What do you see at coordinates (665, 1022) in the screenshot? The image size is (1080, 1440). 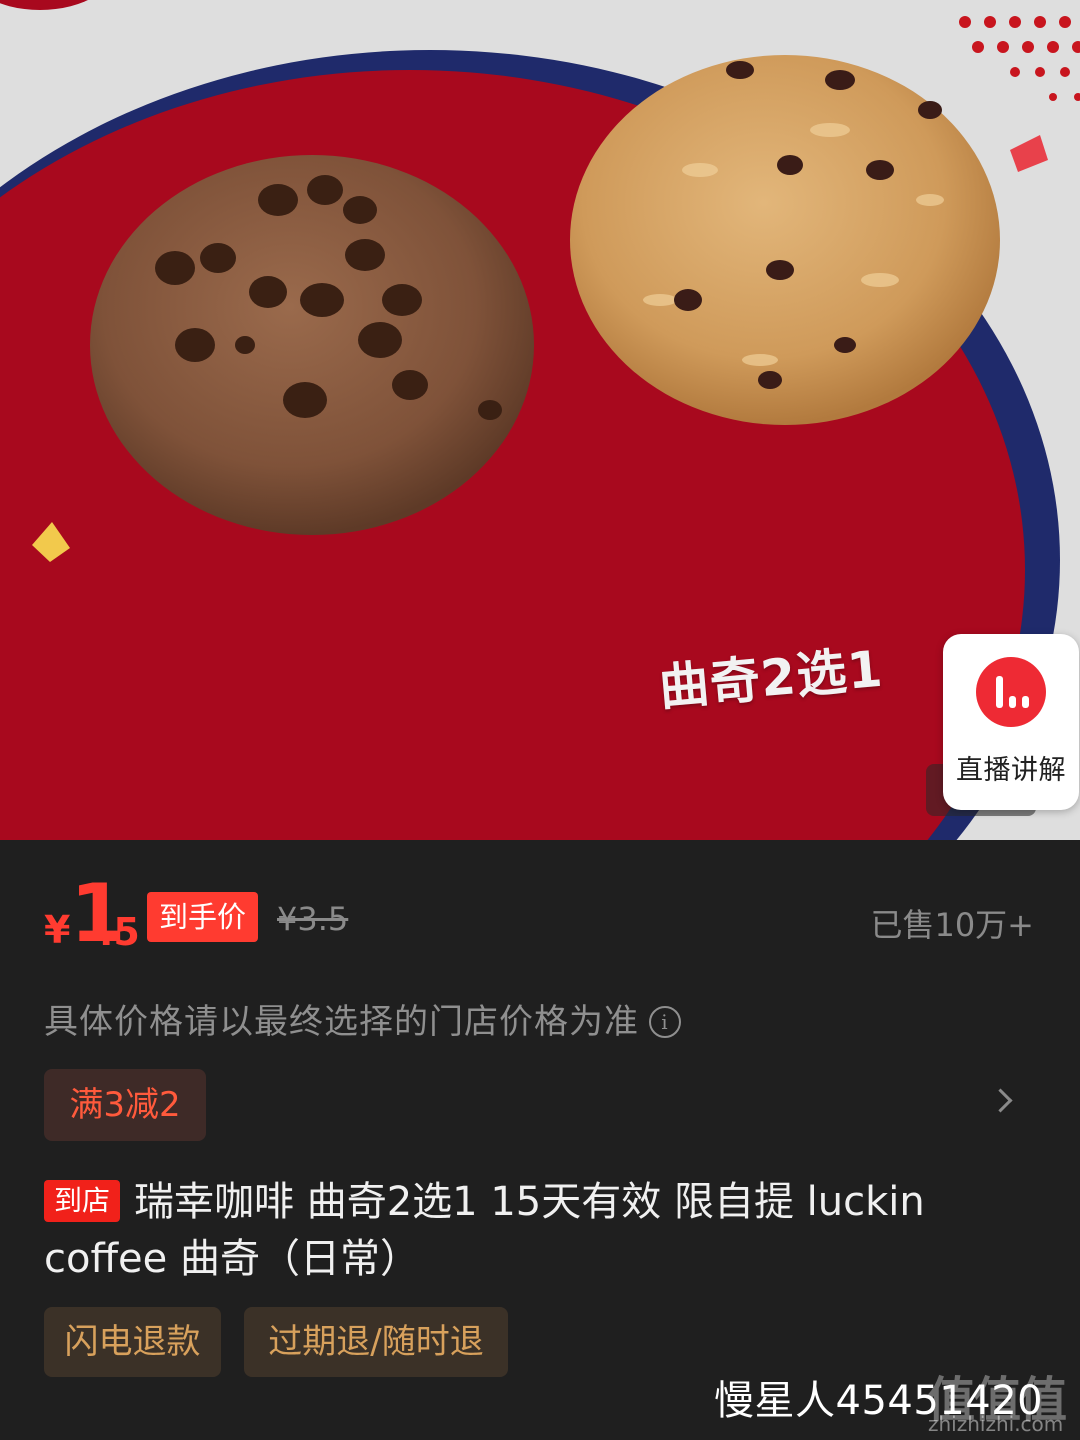 I see `info-icon: i` at bounding box center [665, 1022].